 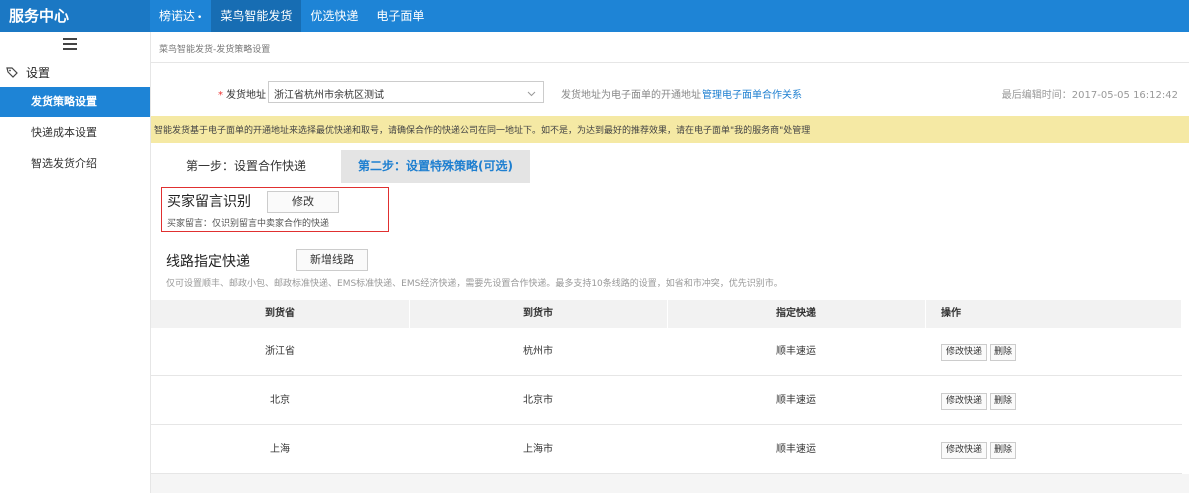 I want to click on divider, so click(x=670, y=62).